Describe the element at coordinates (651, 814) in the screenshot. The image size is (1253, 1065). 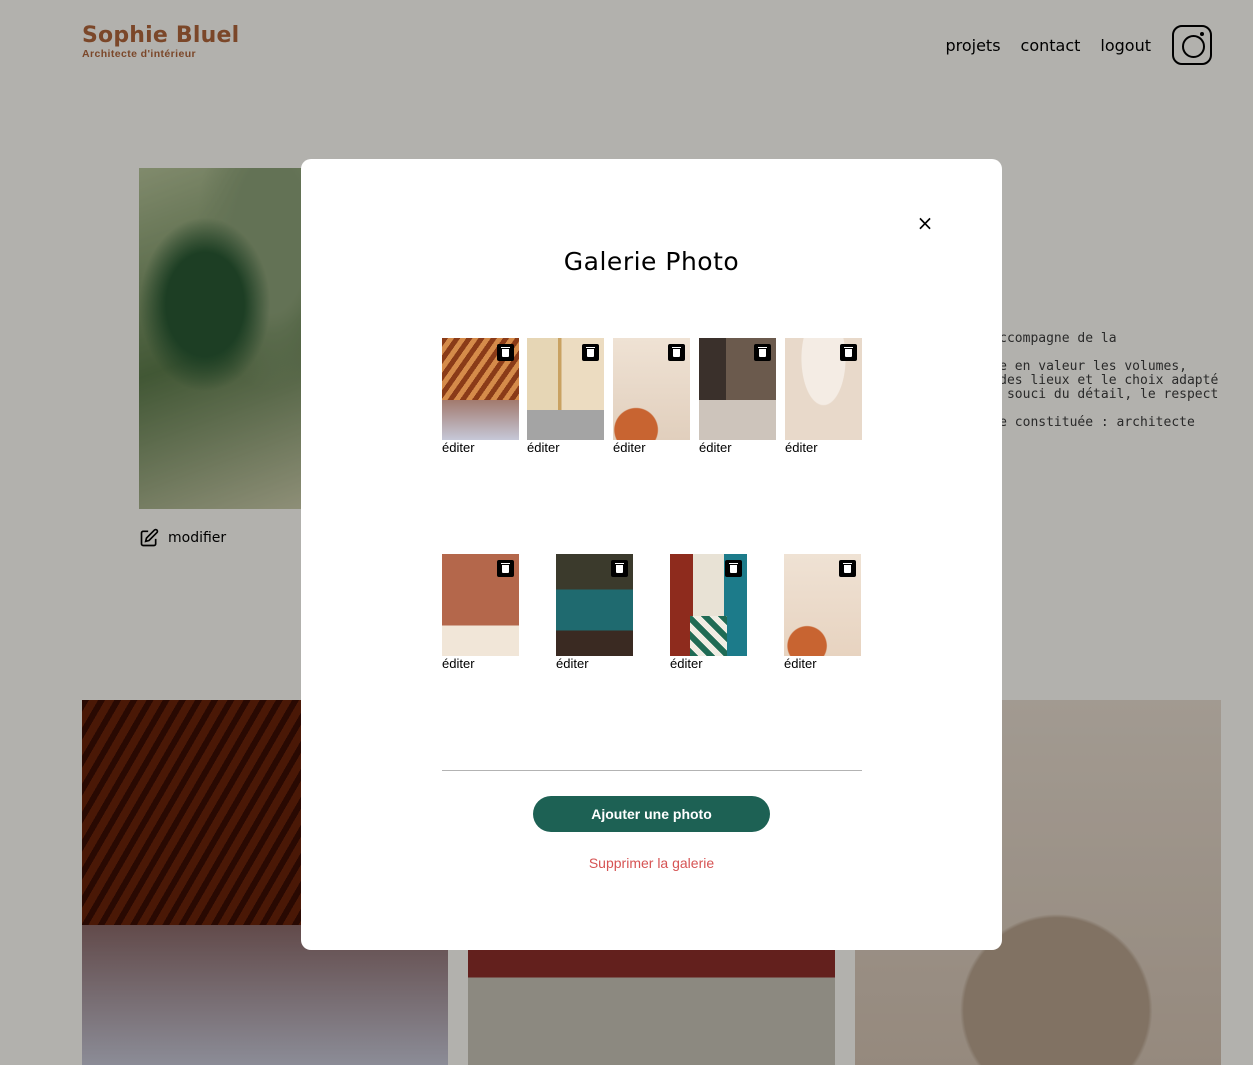
I see `add-photo-button: Ajouter une photo` at that location.